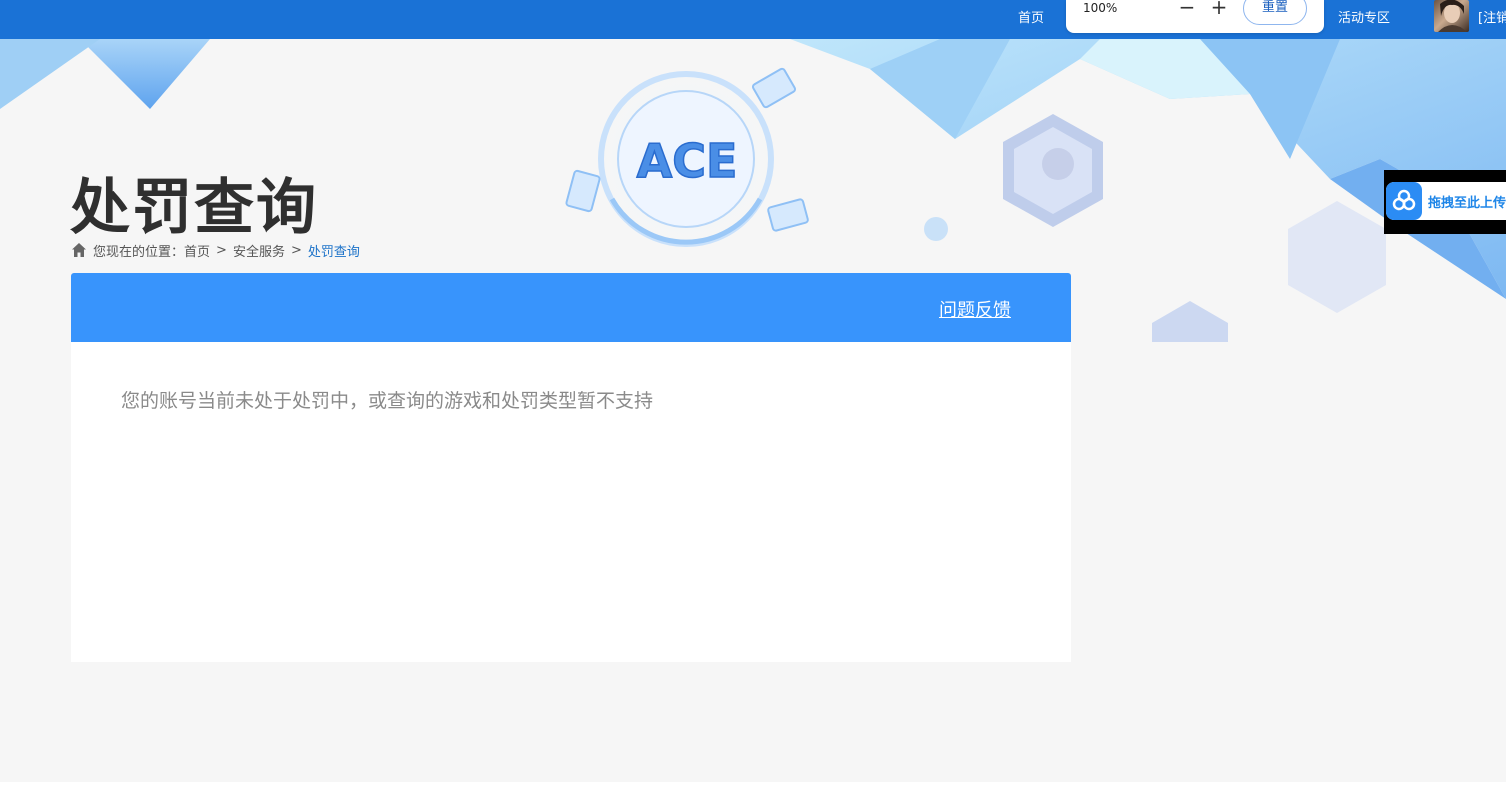 This screenshot has height=804, width=1506. What do you see at coordinates (197, 250) in the screenshot?
I see `breadcrumb-home: 首页` at bounding box center [197, 250].